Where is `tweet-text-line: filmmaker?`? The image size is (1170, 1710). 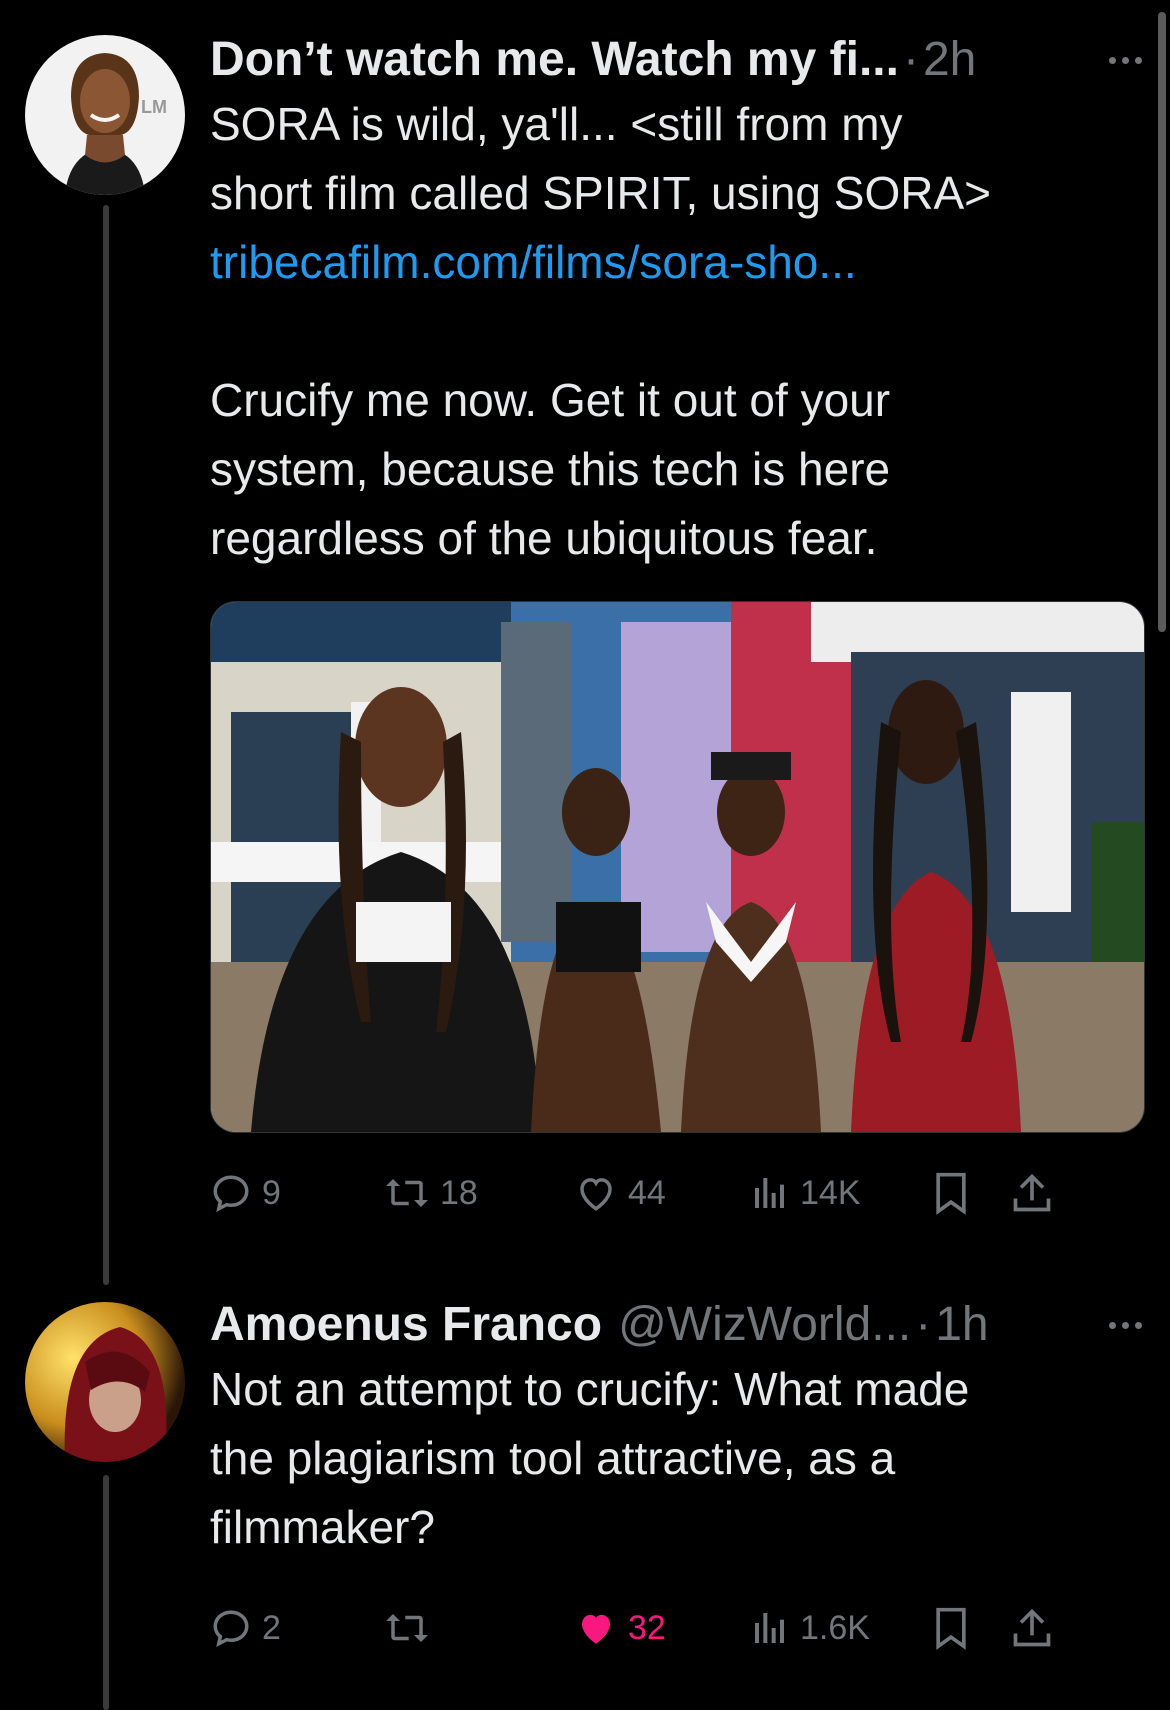 tweet-text-line: filmmaker? is located at coordinates (322, 1527).